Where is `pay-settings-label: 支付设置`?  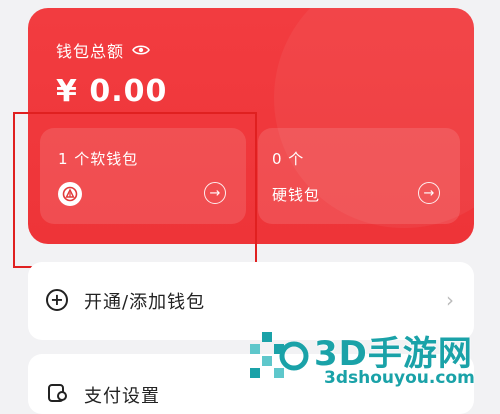
pay-settings-label: 支付设置 is located at coordinates (122, 396).